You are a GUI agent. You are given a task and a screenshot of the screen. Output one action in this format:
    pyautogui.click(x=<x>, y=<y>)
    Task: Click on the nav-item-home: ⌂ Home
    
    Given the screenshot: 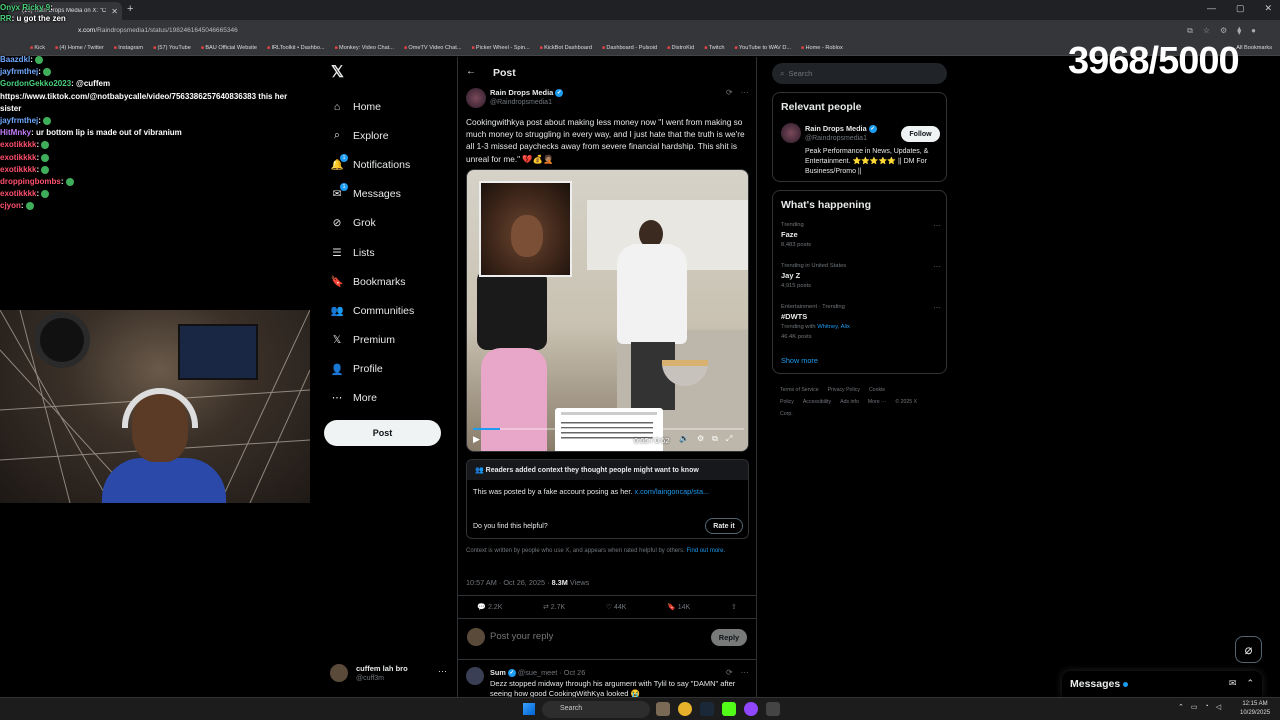 What is the action you would take?
    pyautogui.click(x=394, y=106)
    